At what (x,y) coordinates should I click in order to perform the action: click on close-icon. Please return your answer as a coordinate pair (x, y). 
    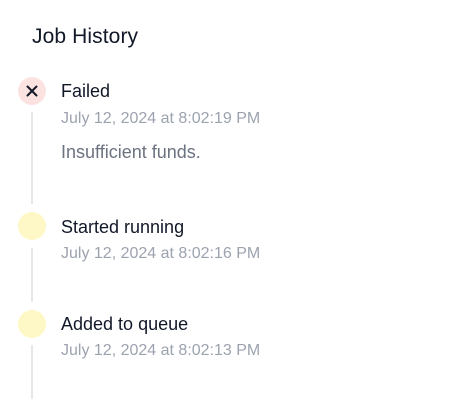
    Looking at the image, I should click on (32, 91).